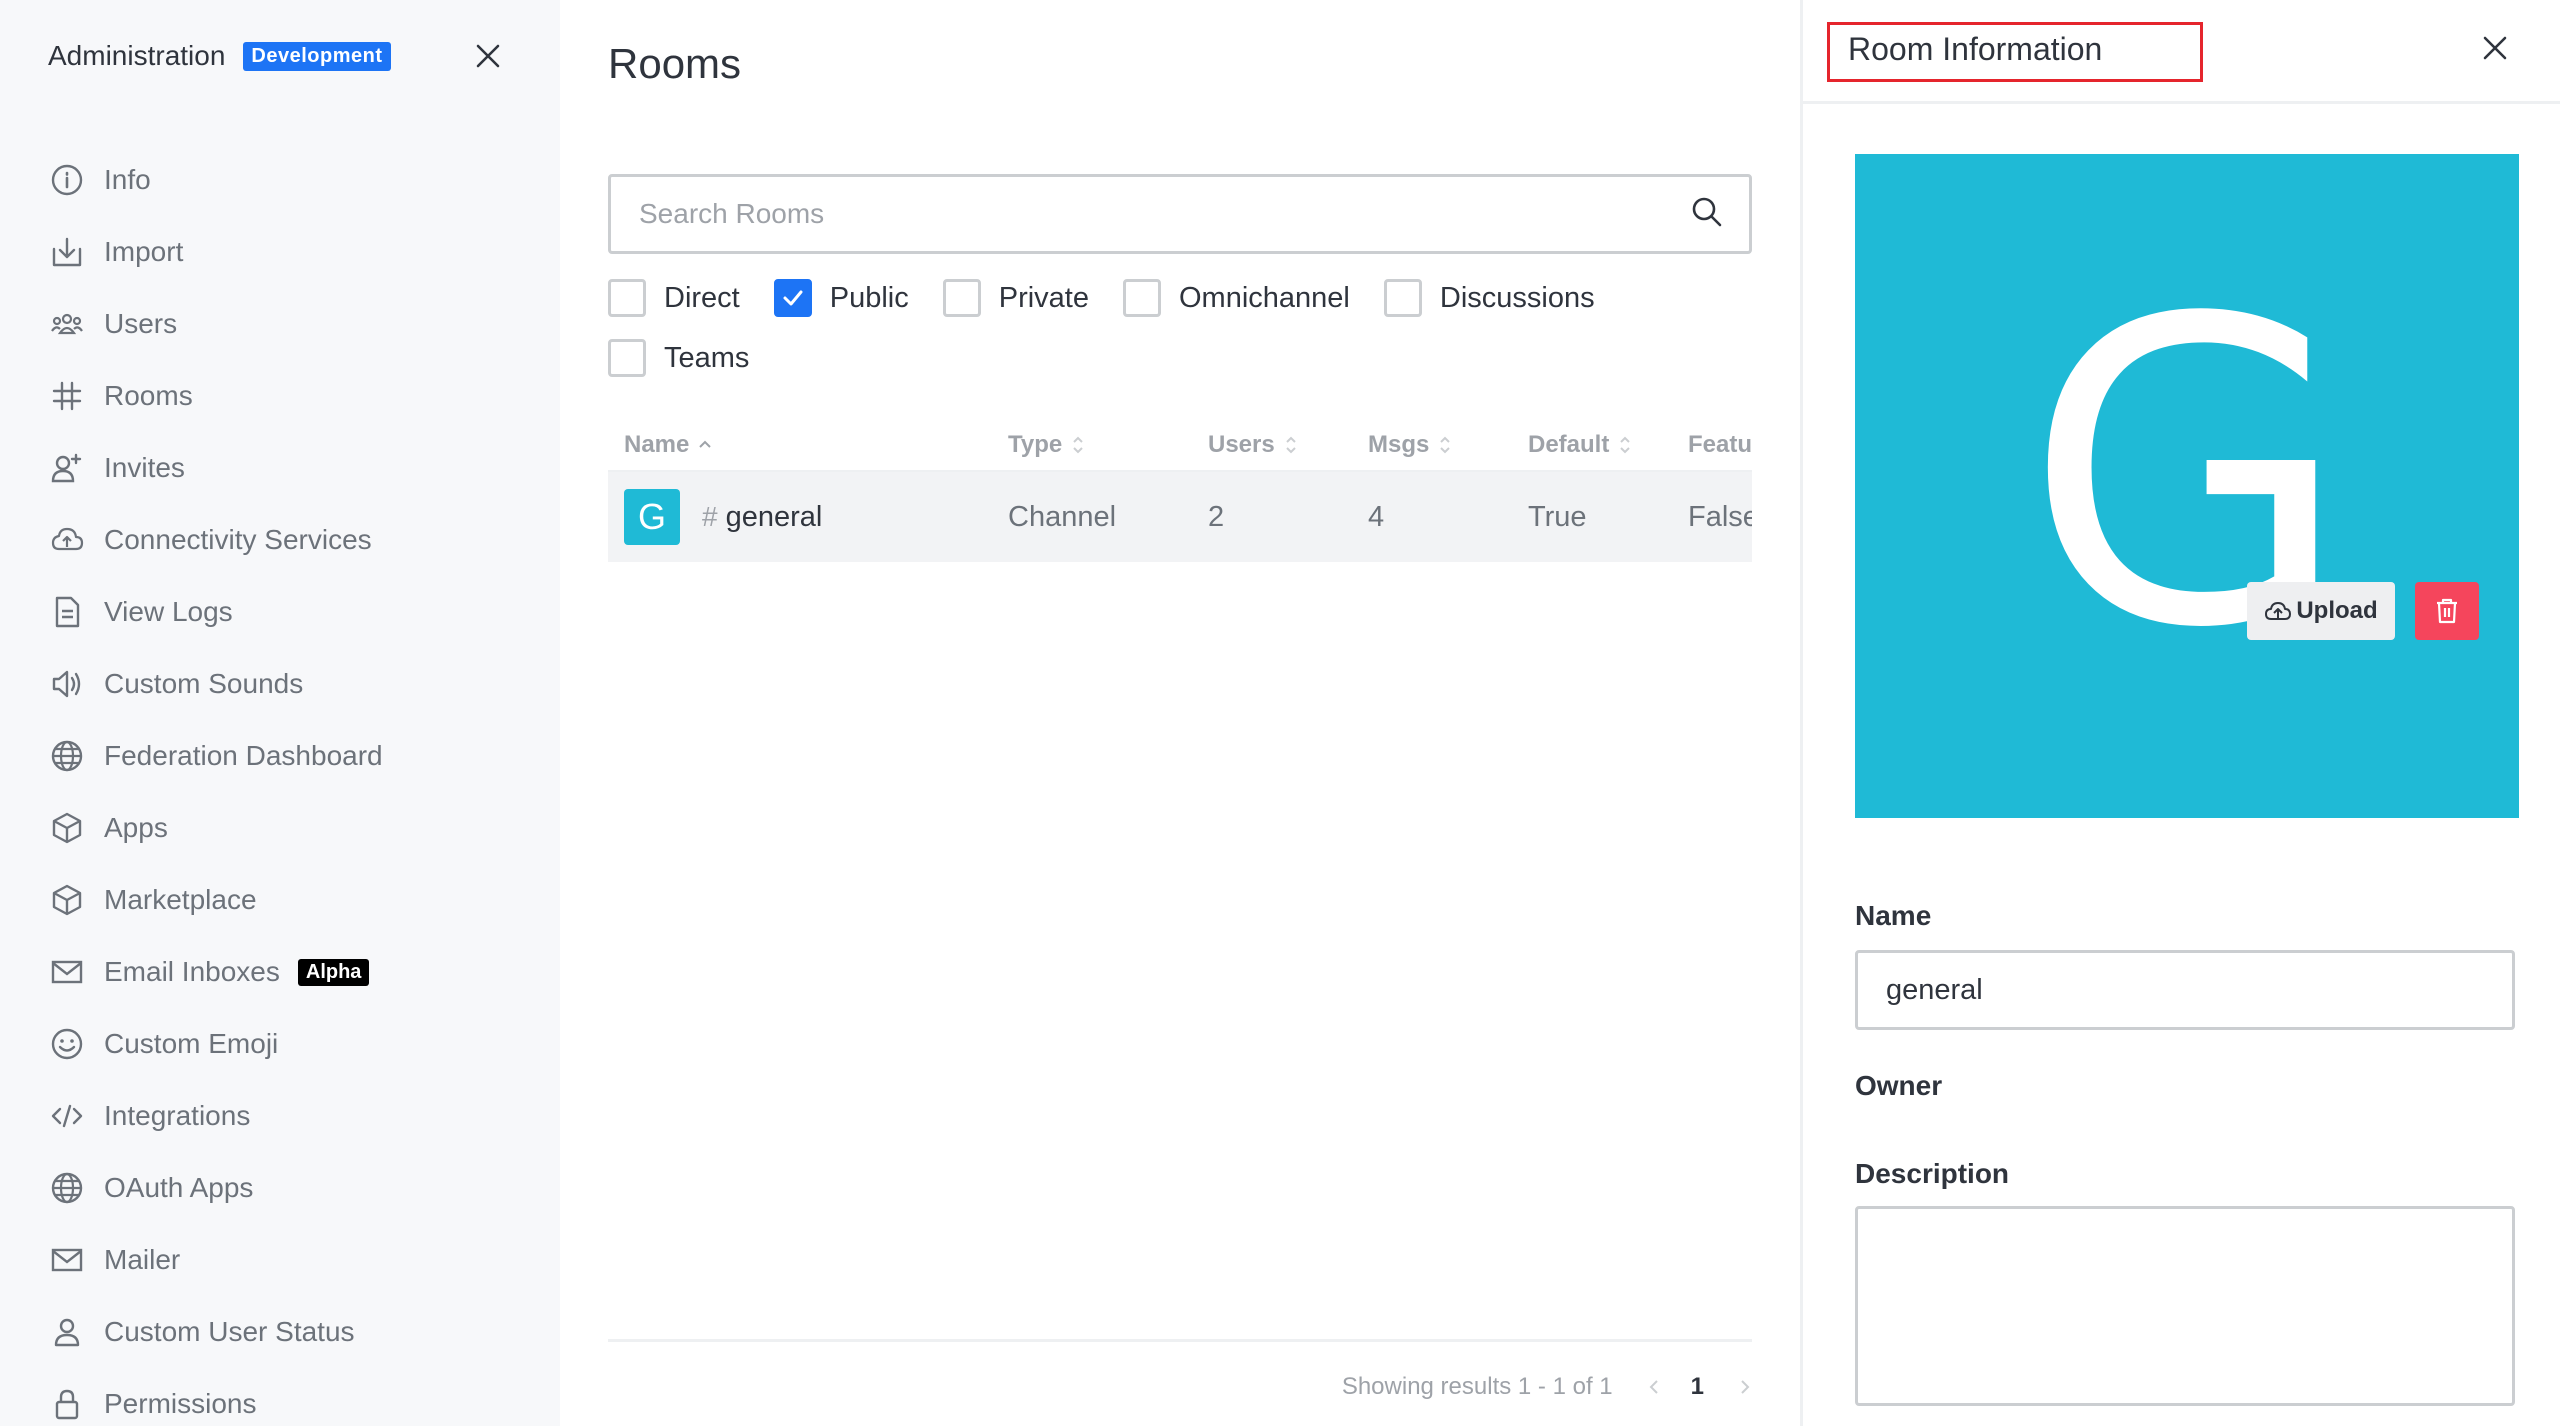  What do you see at coordinates (808, 445) in the screenshot?
I see `column-header-name: Name` at bounding box center [808, 445].